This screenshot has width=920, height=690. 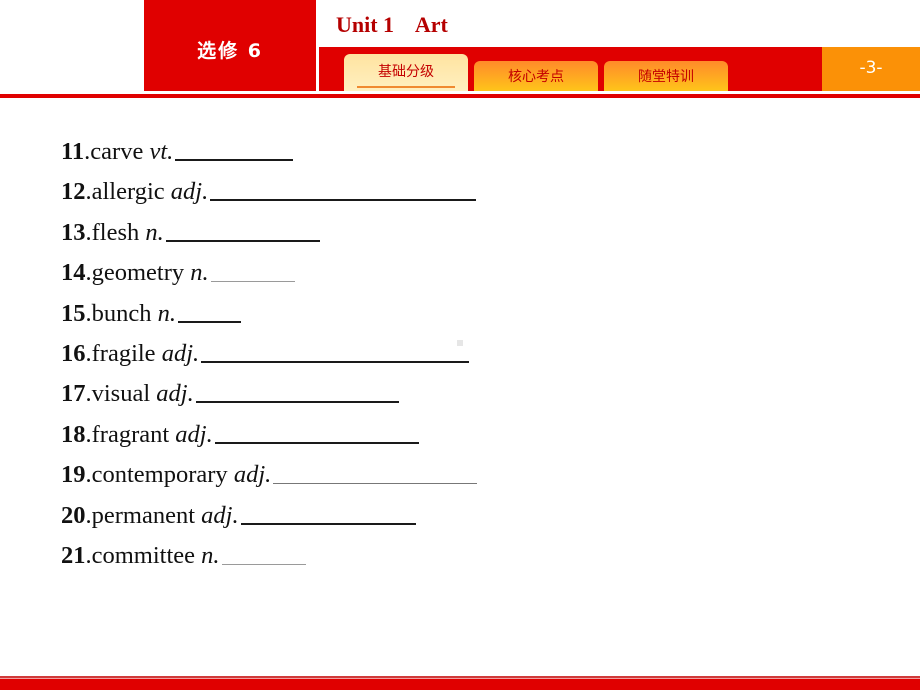 I want to click on list-item: 19. contemporary adj., so click(x=269, y=481).